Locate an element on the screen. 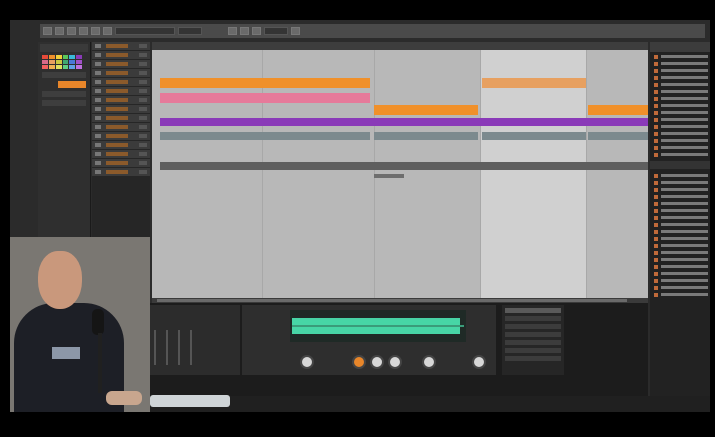  scrollbar-thumb is located at coordinates (392, 300).